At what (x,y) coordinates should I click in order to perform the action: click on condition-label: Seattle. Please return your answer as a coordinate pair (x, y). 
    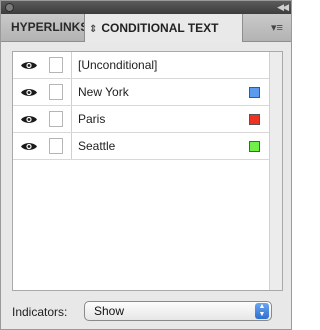
    Looking at the image, I should click on (96, 146).